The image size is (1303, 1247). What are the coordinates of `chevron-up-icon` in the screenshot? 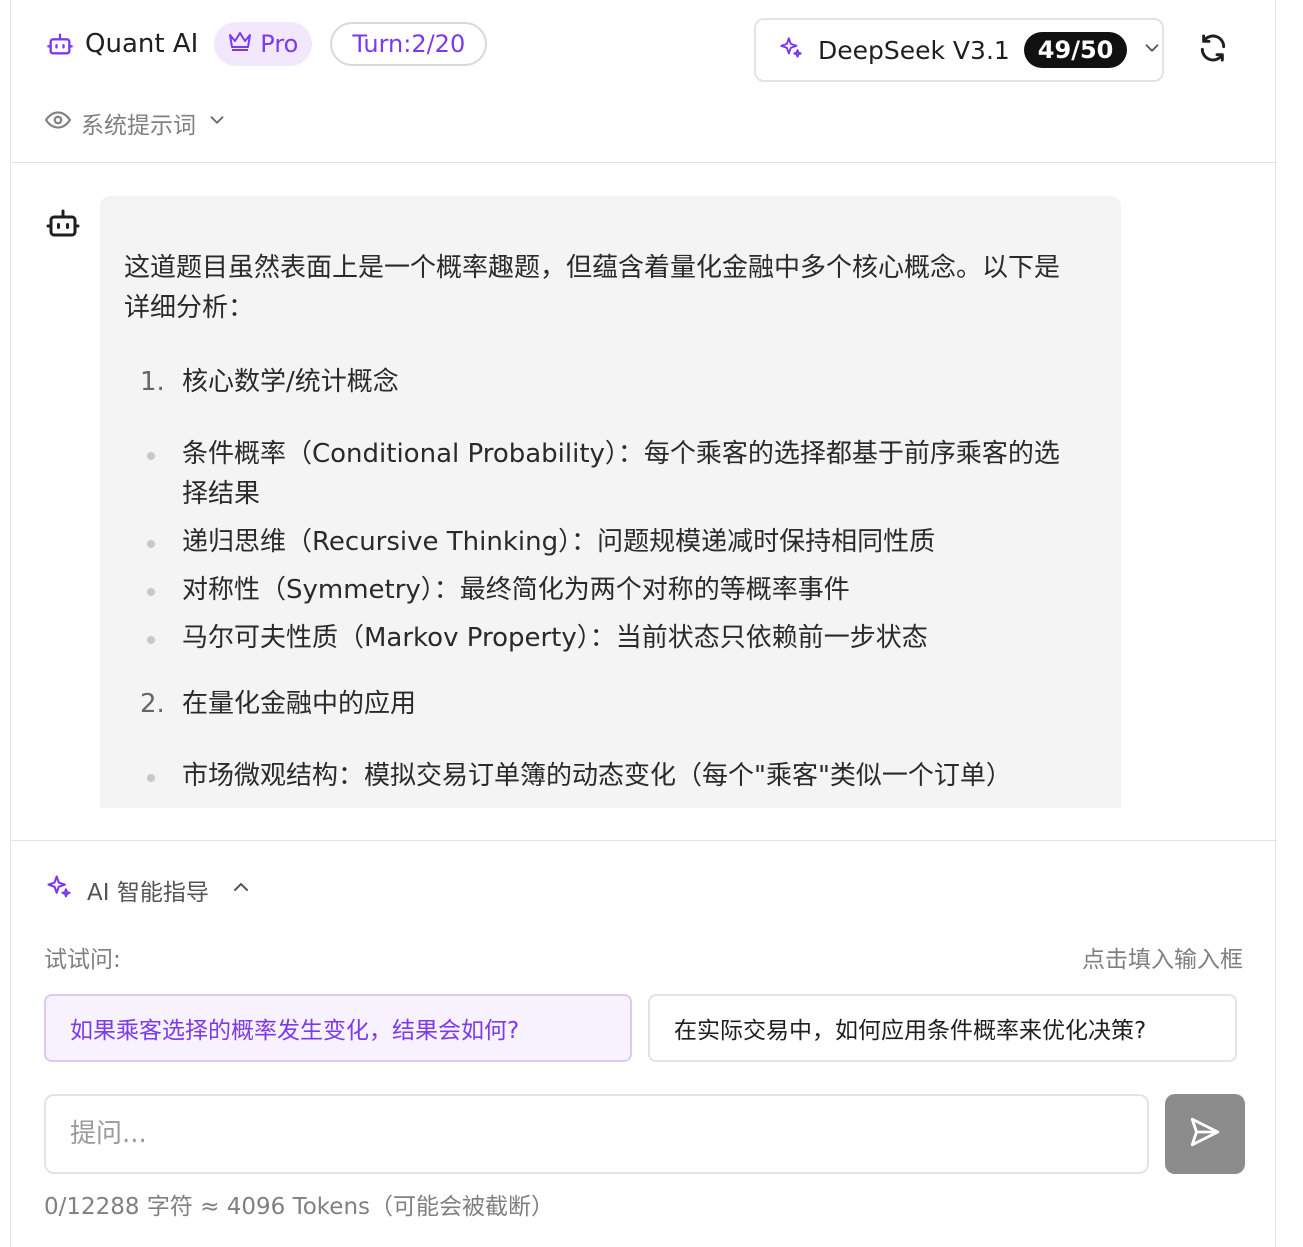 It's located at (241, 890).